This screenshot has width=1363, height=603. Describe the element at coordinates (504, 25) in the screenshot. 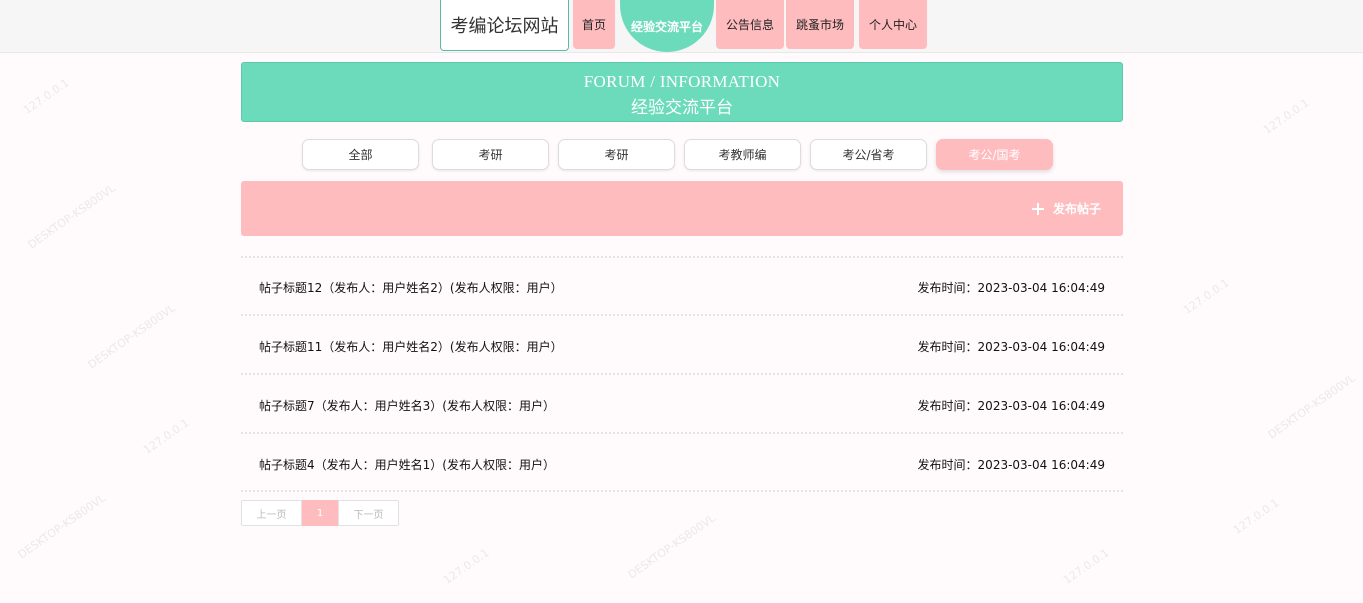

I see `site-brand: 考编论坛网站` at that location.